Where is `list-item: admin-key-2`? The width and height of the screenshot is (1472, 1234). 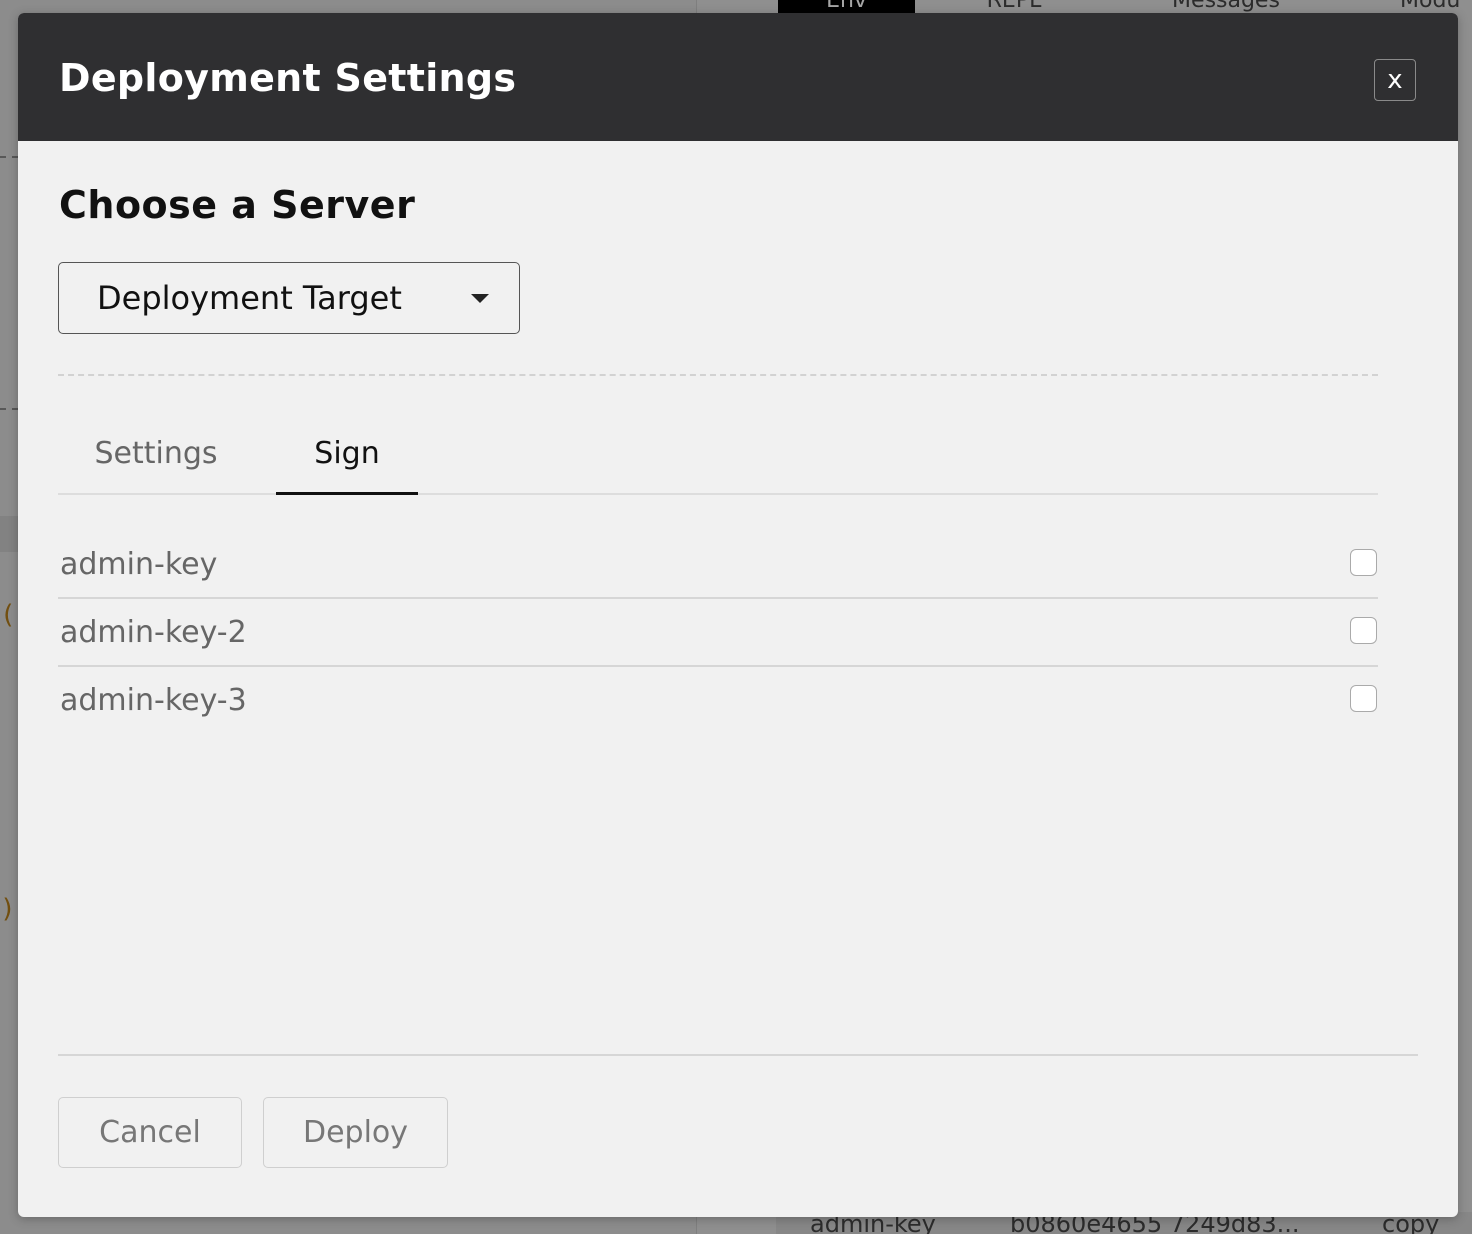 list-item: admin-key-2 is located at coordinates (718, 633).